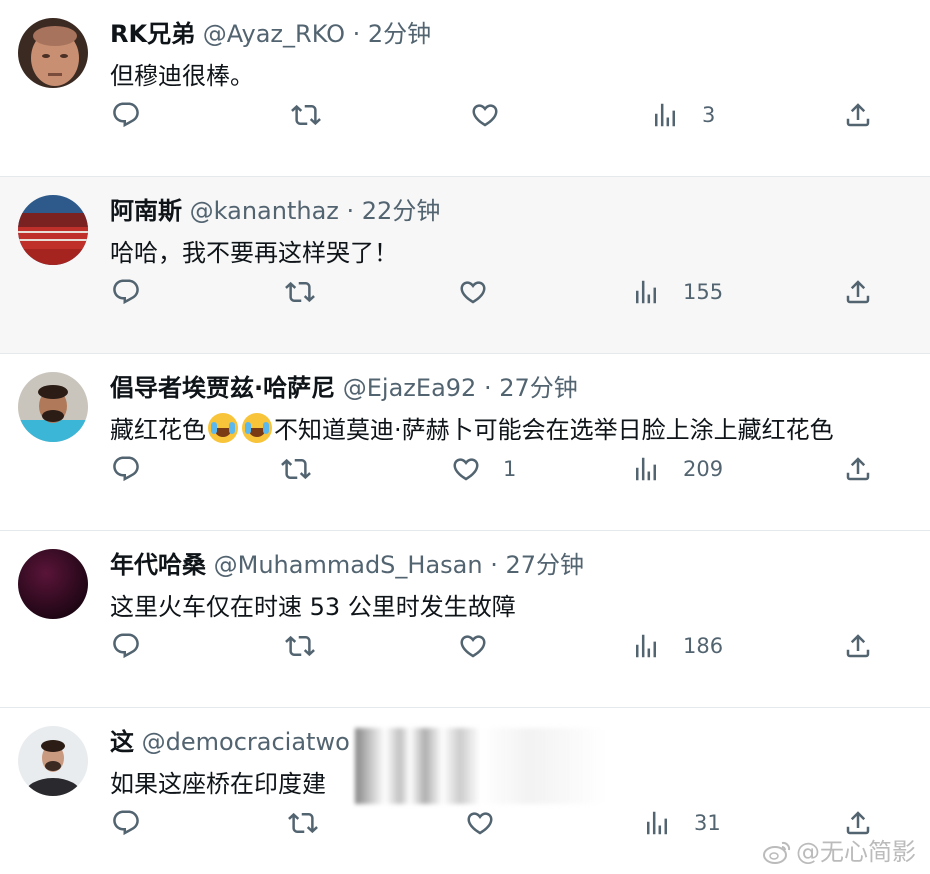 The width and height of the screenshot is (930, 874). Describe the element at coordinates (510, 469) in the screenshot. I see `like-count: 1` at that location.